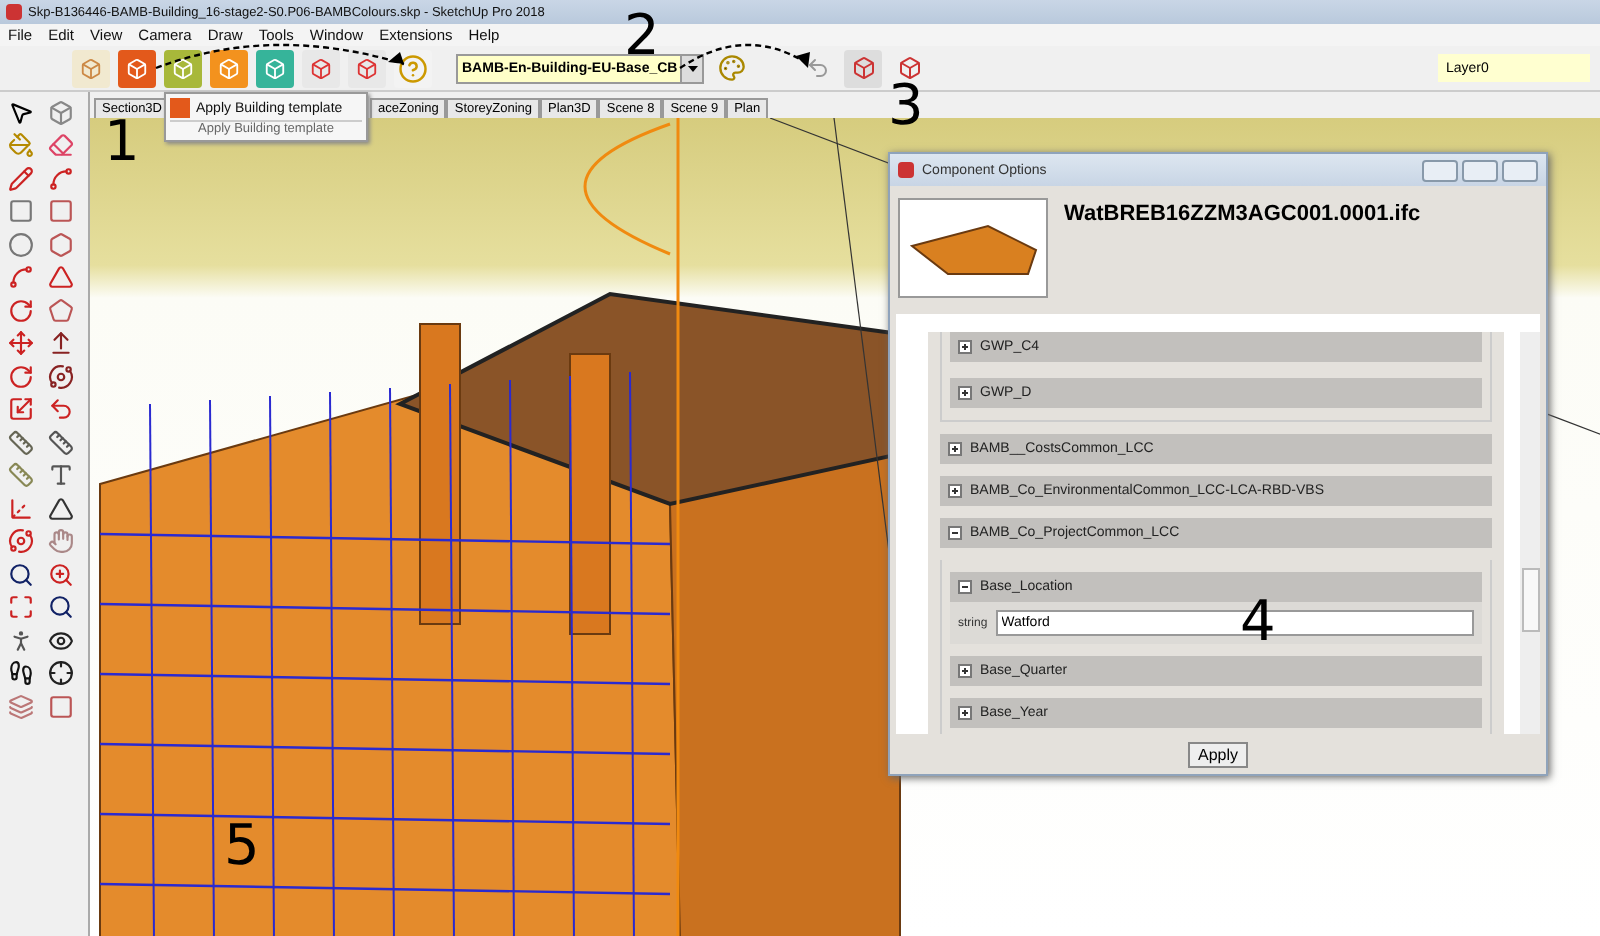  Describe the element at coordinates (183, 68) in the screenshot. I see `cube-icon` at that location.